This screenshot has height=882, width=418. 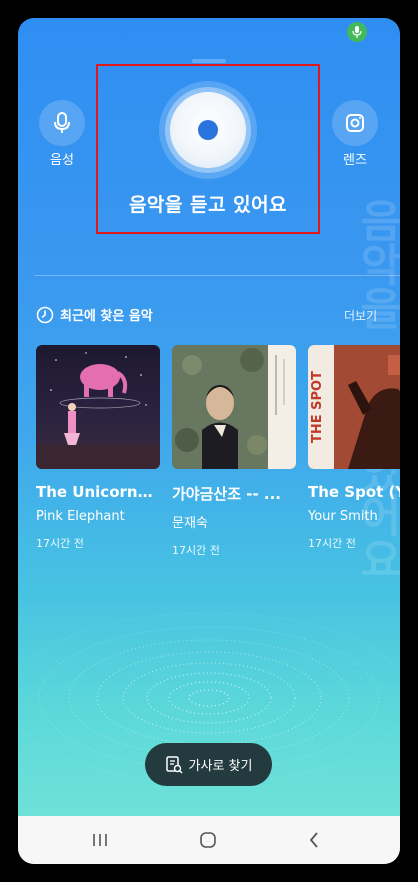 I want to click on history-icon, so click(x=45, y=314).